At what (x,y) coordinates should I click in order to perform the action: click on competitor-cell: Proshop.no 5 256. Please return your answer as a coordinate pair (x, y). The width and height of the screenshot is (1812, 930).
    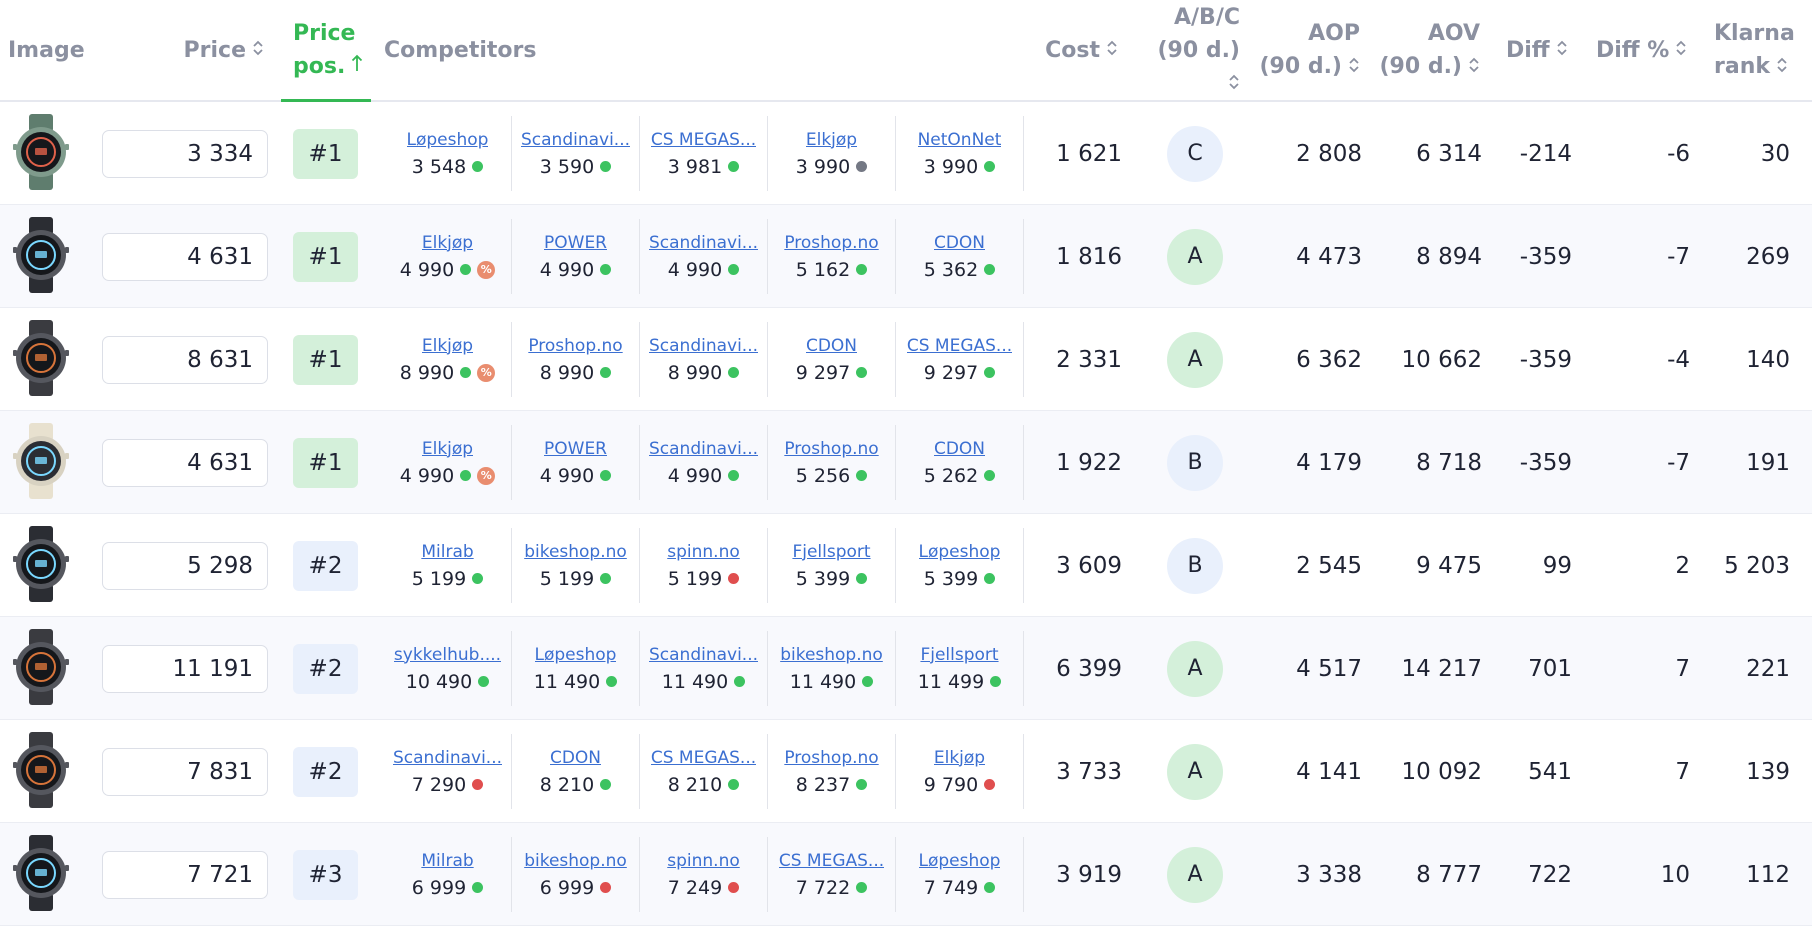
    Looking at the image, I should click on (832, 462).